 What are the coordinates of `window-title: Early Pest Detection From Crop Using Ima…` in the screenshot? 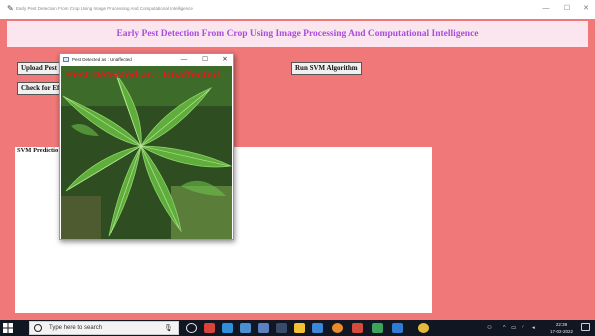 It's located at (104, 8).